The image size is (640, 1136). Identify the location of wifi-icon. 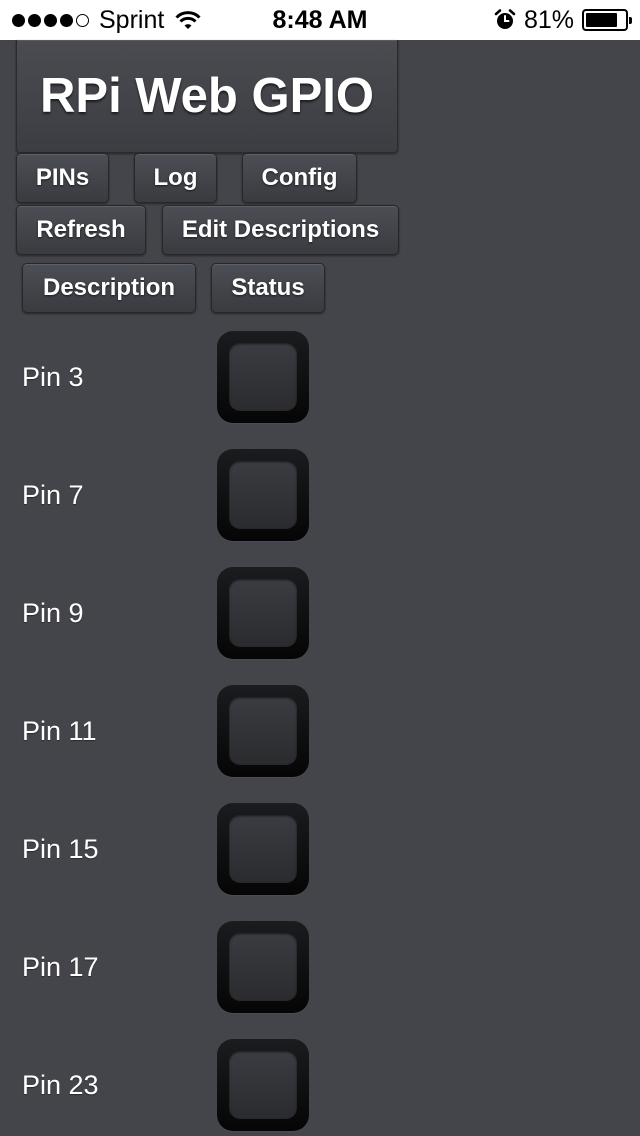
(188, 20).